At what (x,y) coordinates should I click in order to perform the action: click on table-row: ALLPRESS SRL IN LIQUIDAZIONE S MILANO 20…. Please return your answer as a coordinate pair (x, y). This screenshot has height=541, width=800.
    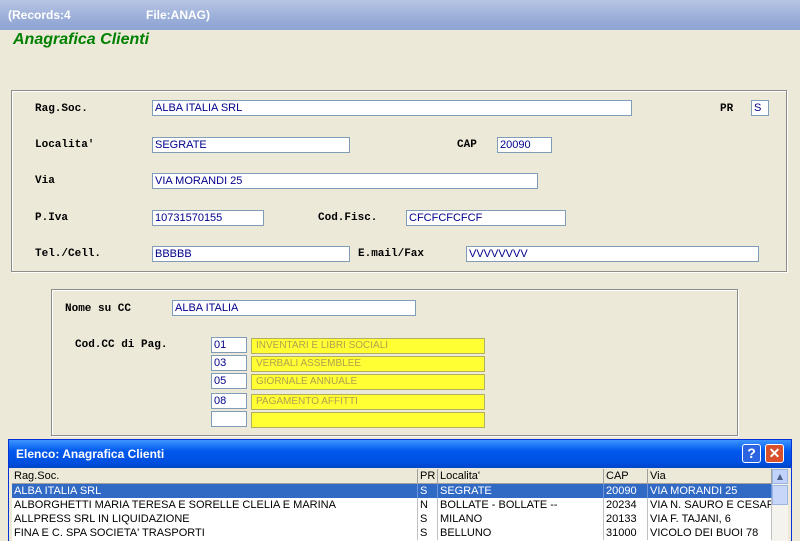
    Looking at the image, I should click on (392, 519).